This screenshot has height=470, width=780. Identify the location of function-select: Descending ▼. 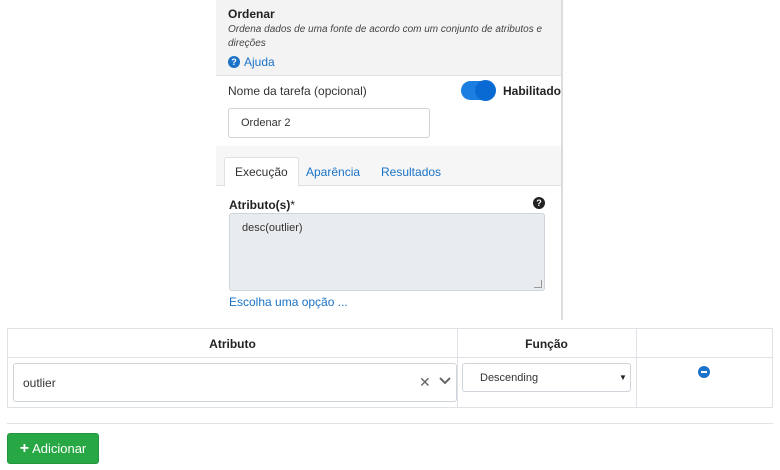
(546, 377).